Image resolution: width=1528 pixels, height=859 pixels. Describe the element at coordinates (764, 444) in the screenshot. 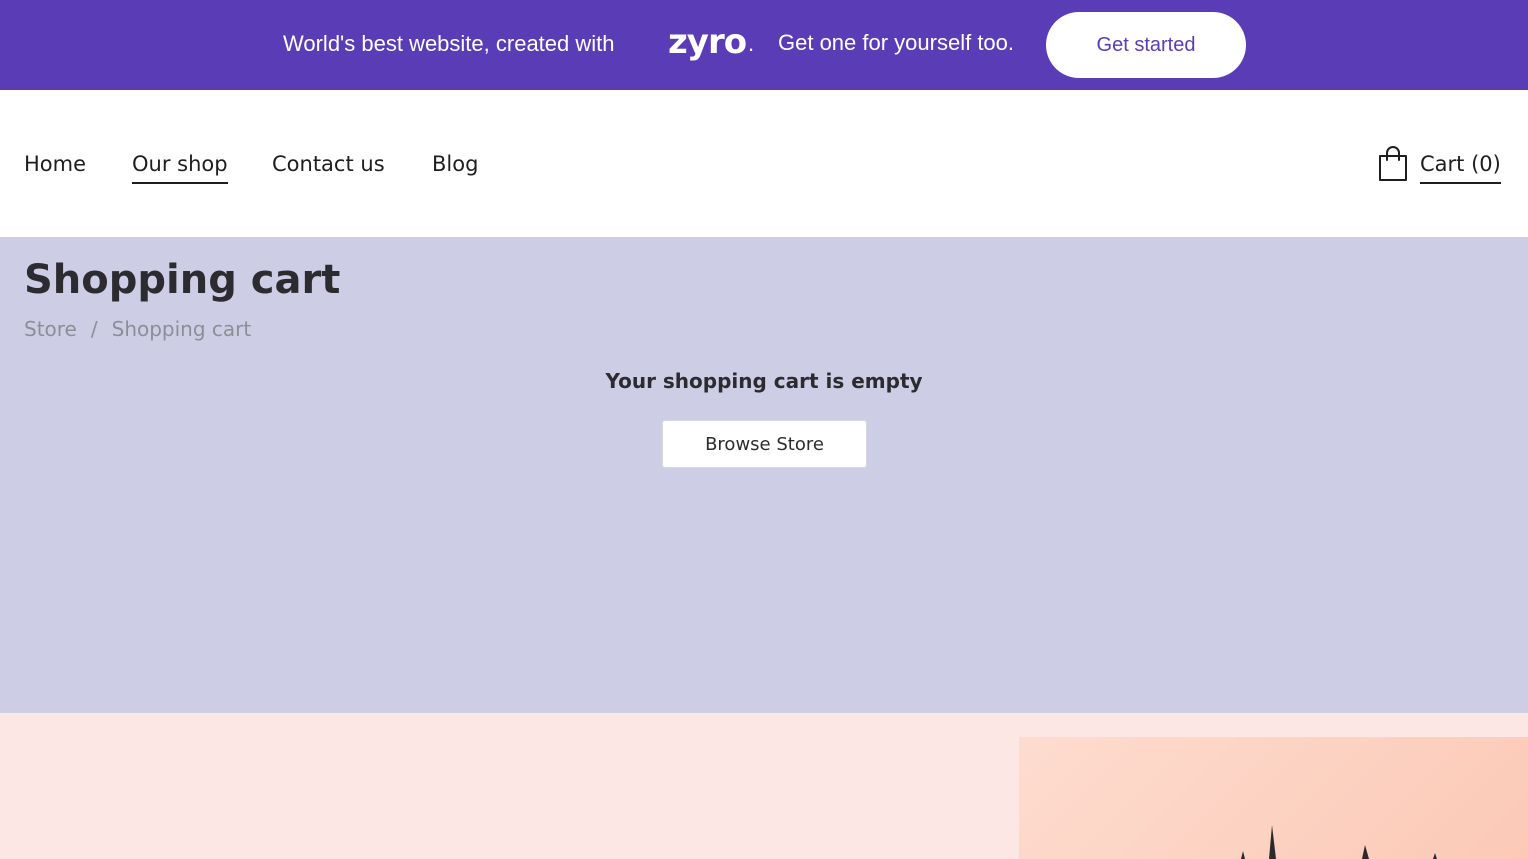

I see `browse-store-button: Browse Store` at that location.